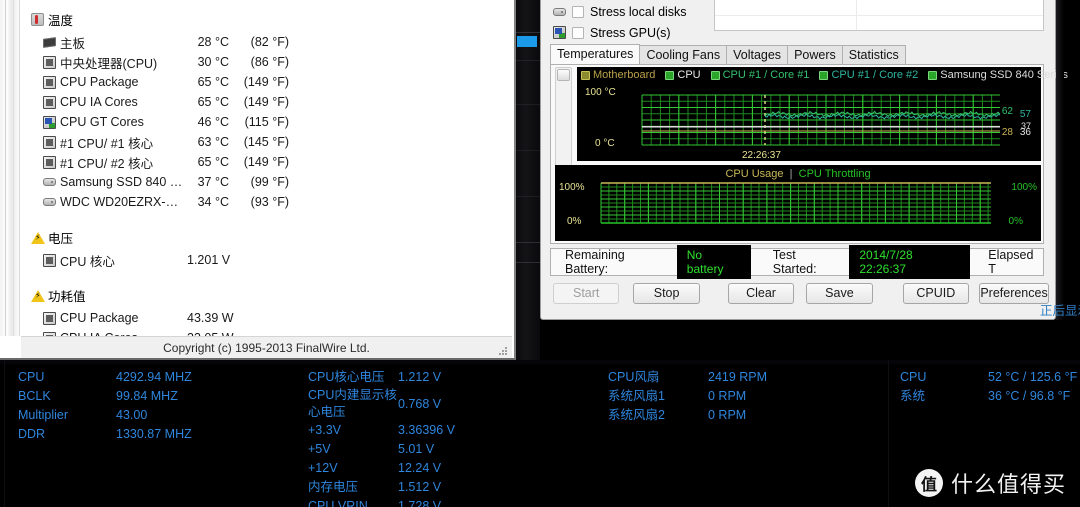  I want to click on sensor-value-f: (149 °F), so click(266, 82).